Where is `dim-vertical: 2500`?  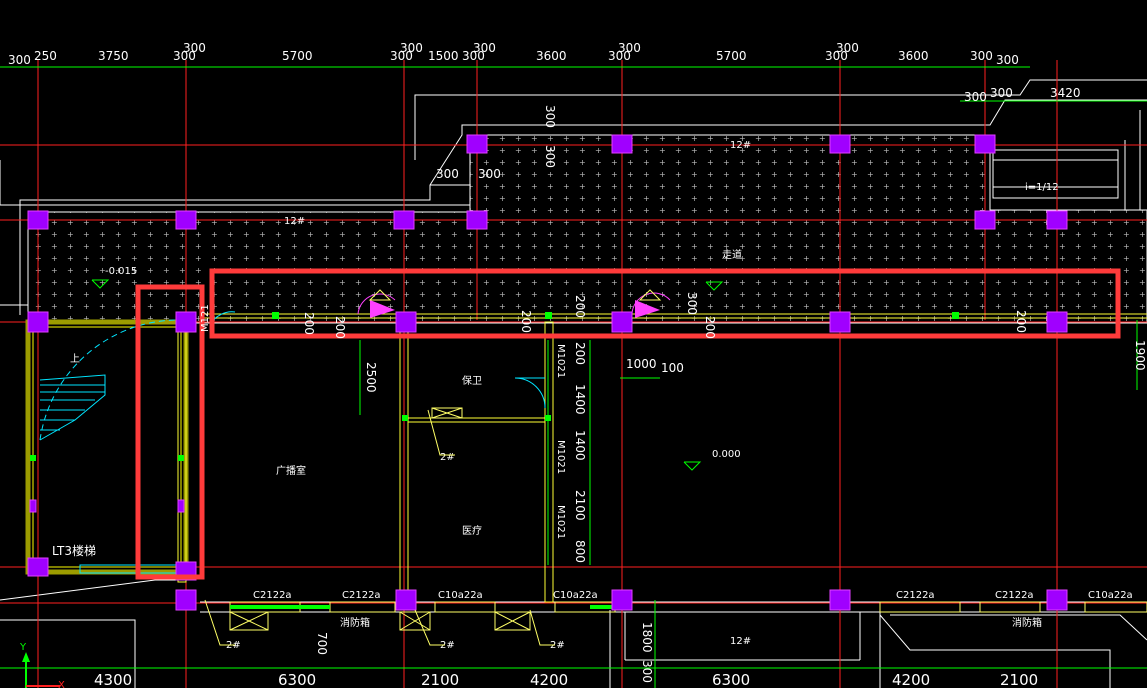
dim-vertical: 2500 is located at coordinates (371, 377).